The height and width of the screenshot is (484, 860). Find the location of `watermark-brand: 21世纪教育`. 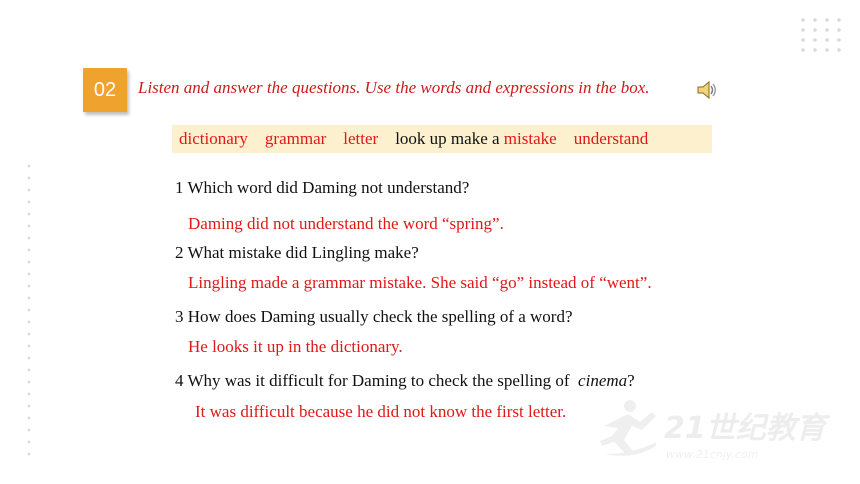

watermark-brand: 21世纪教育 is located at coordinates (747, 428).